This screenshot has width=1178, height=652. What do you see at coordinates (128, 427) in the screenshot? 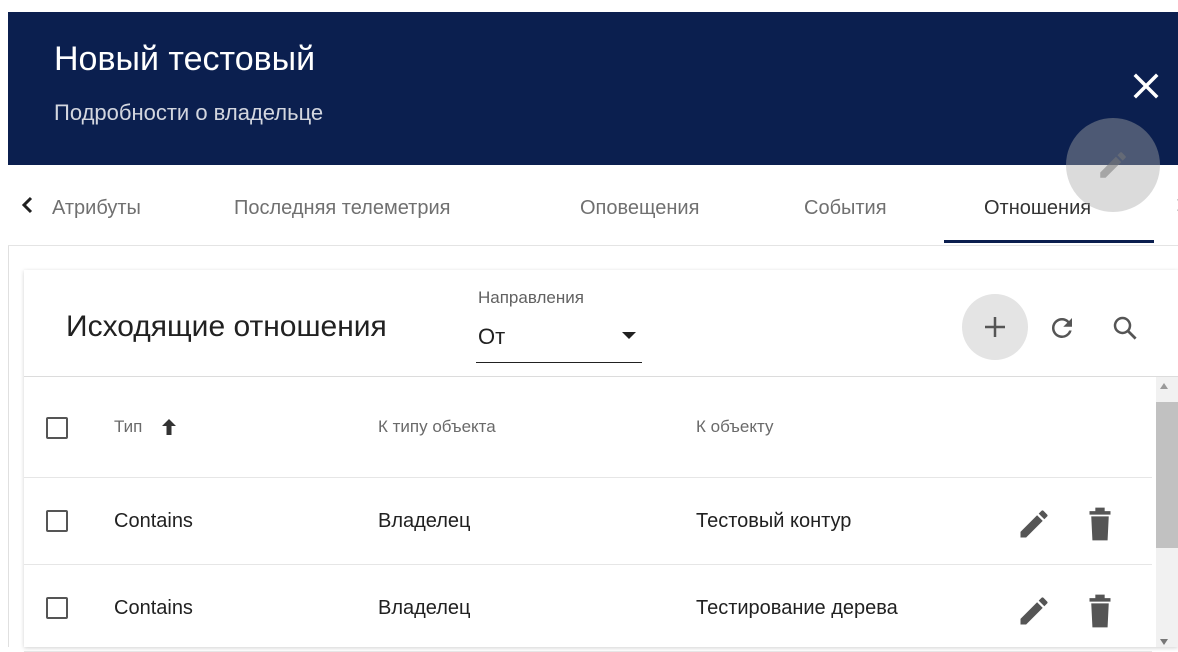
I see `column-header-type: Тип` at bounding box center [128, 427].